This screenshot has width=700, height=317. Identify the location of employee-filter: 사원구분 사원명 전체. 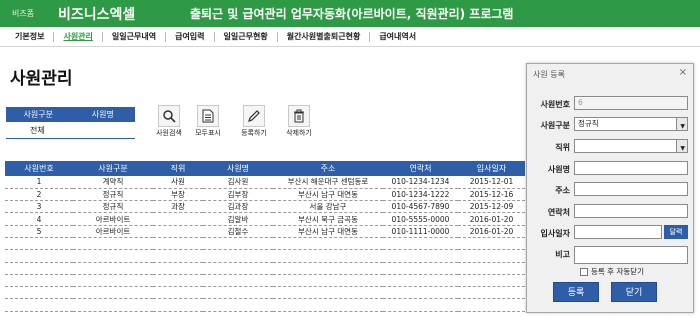
(70, 123).